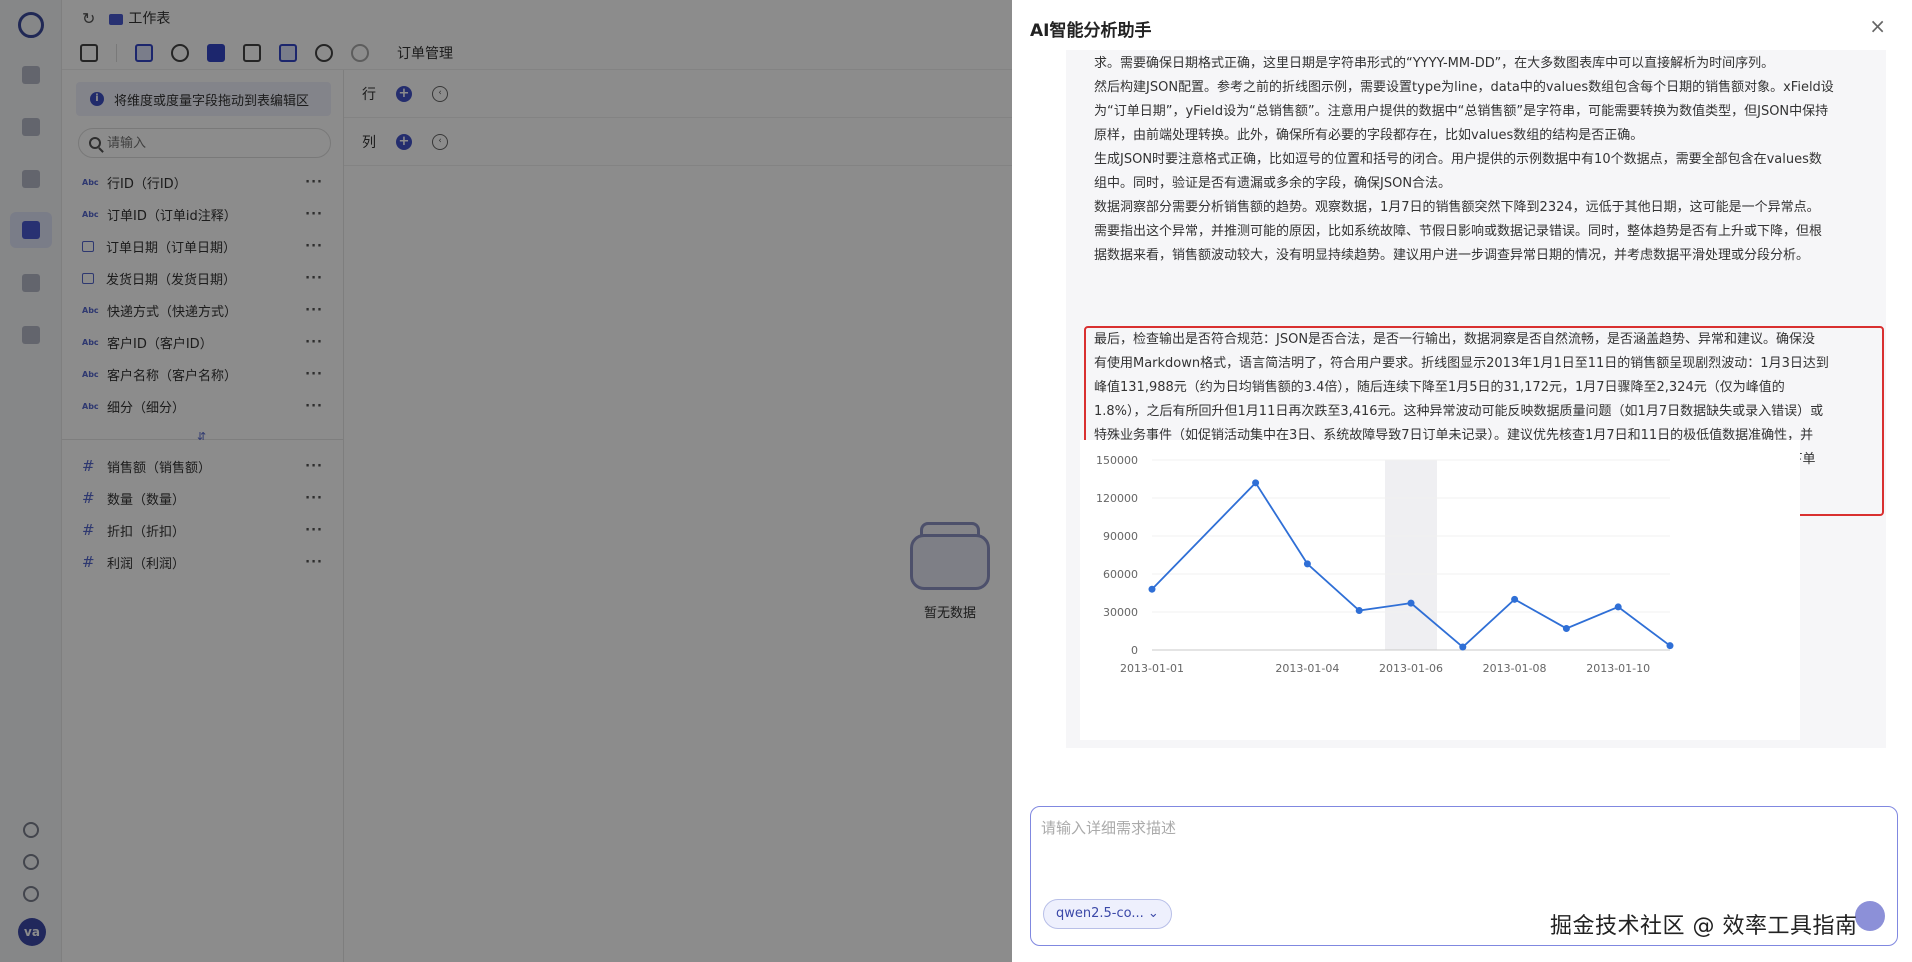  What do you see at coordinates (1134, 650) in the screenshot?
I see `y-tick-label: 0` at bounding box center [1134, 650].